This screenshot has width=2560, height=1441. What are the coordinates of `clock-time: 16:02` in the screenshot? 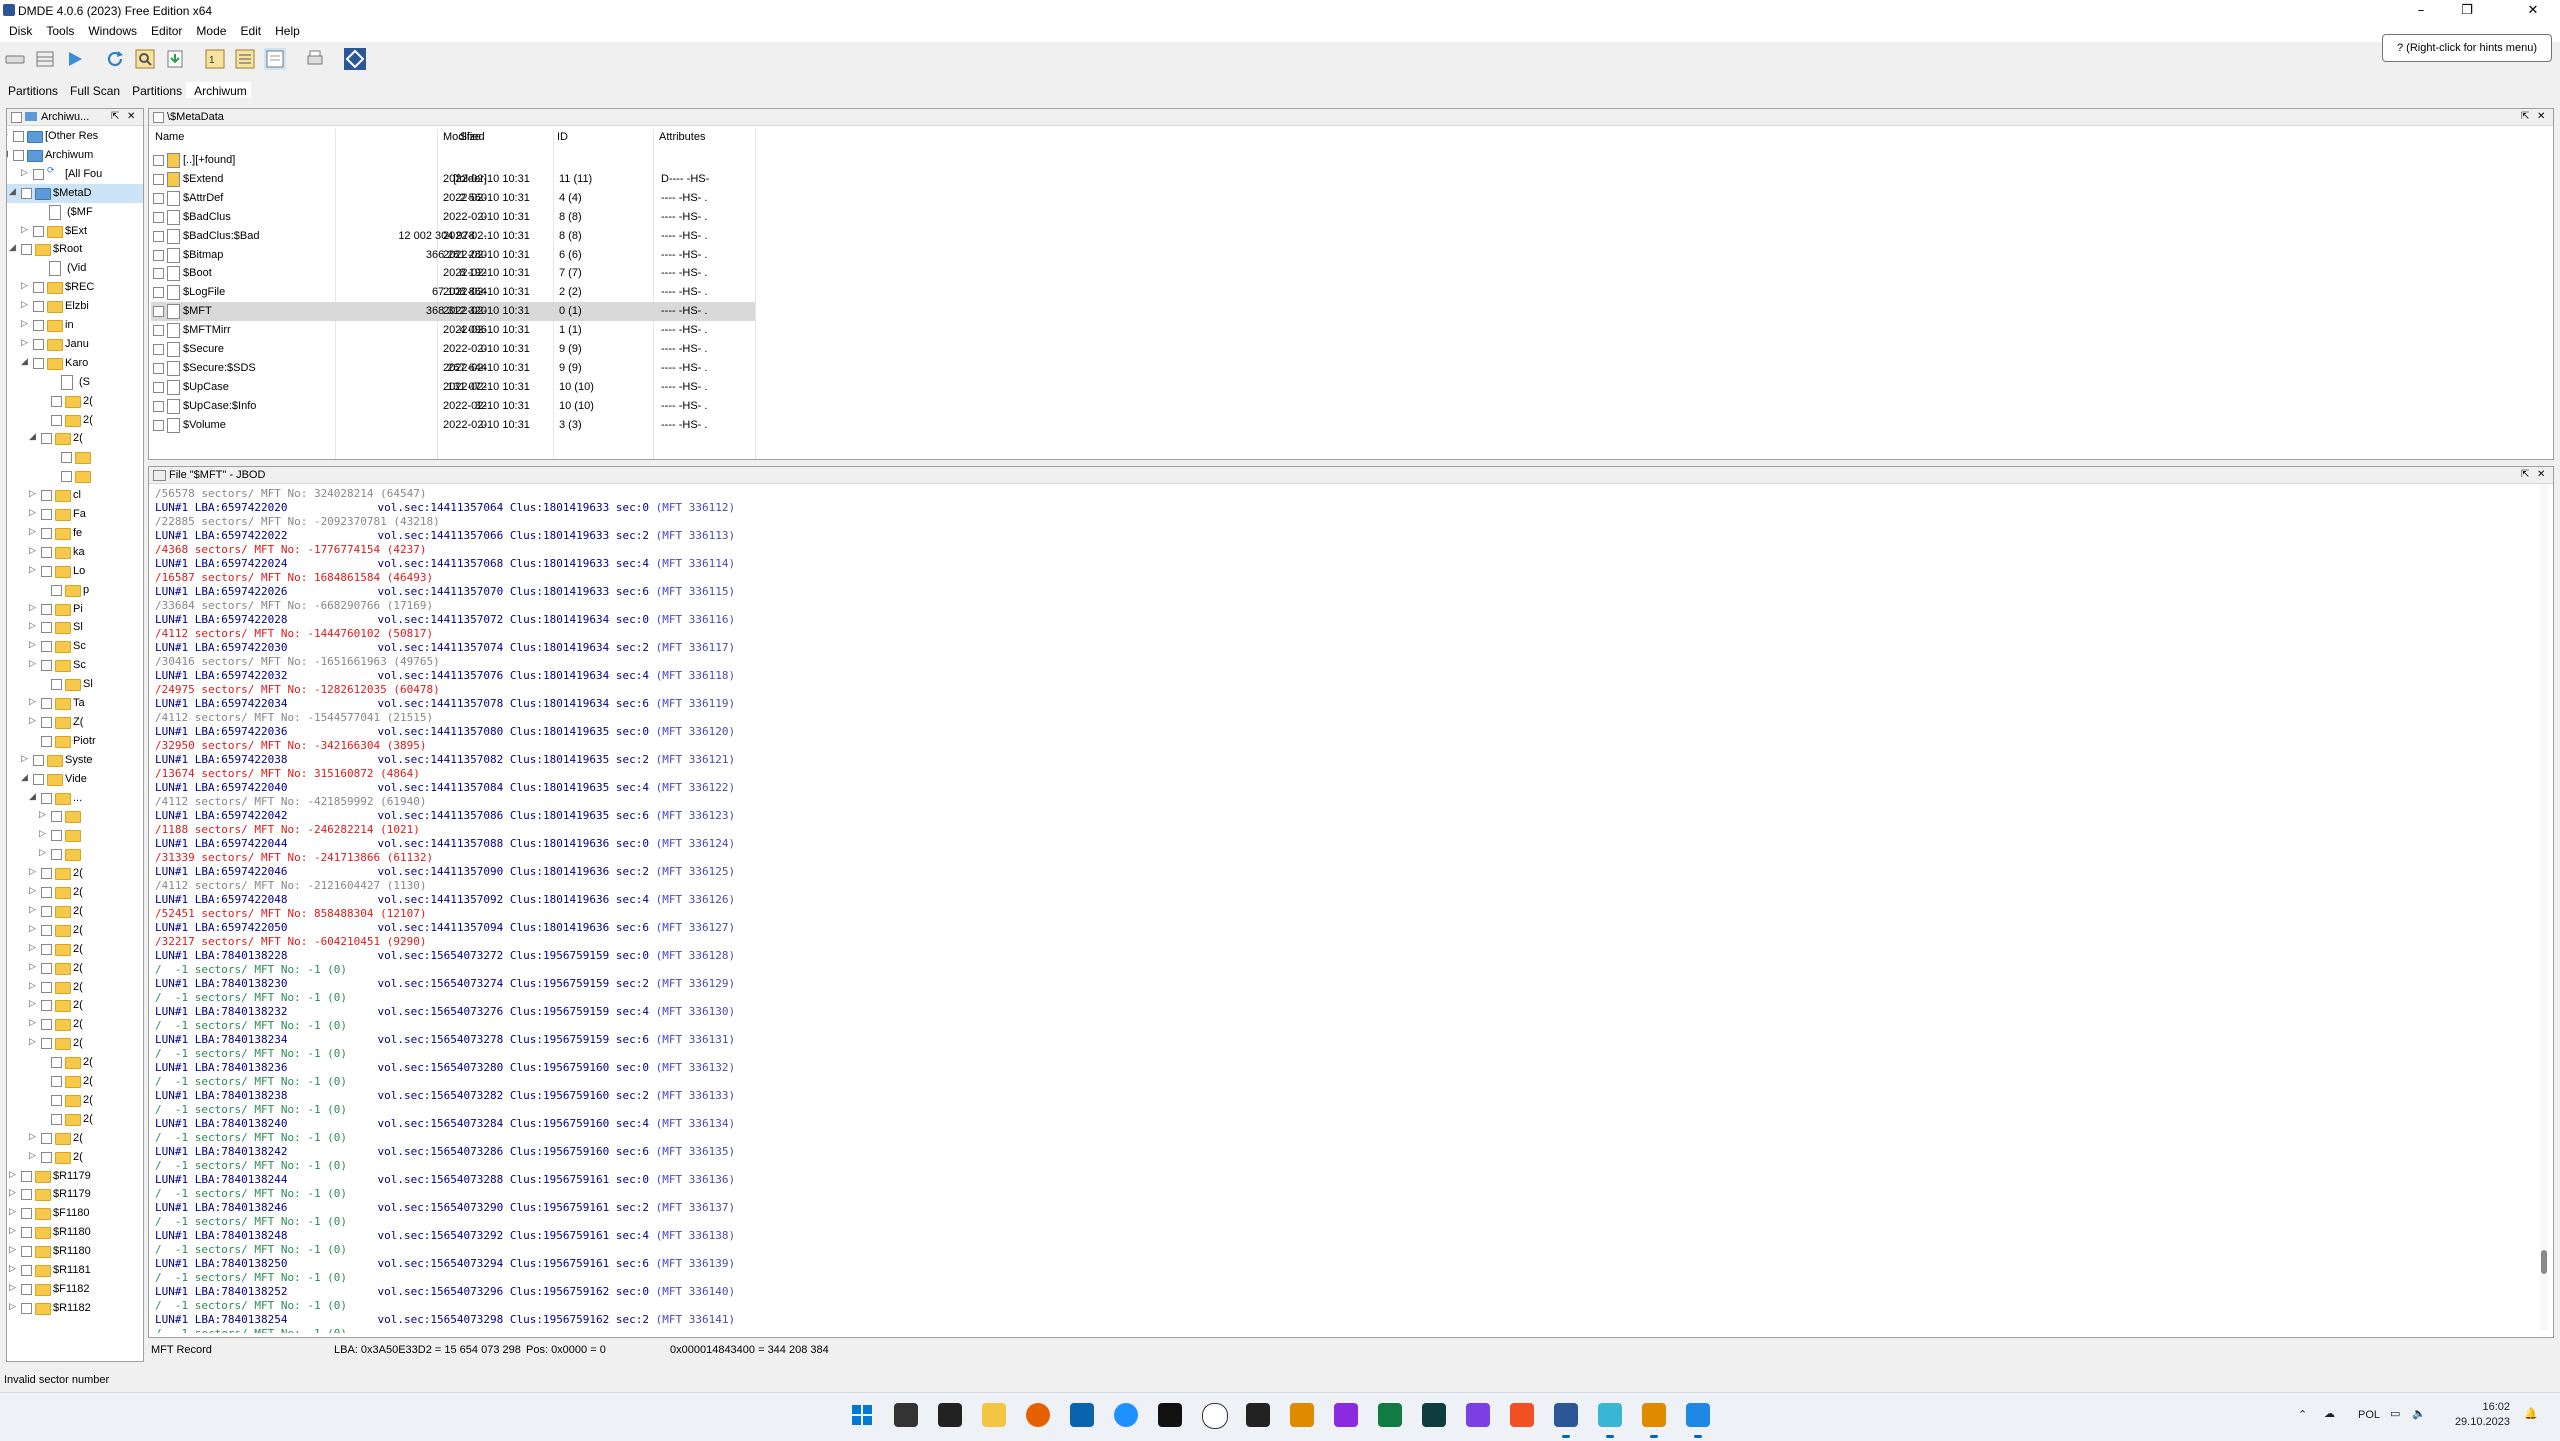 It's located at (2481, 1407).